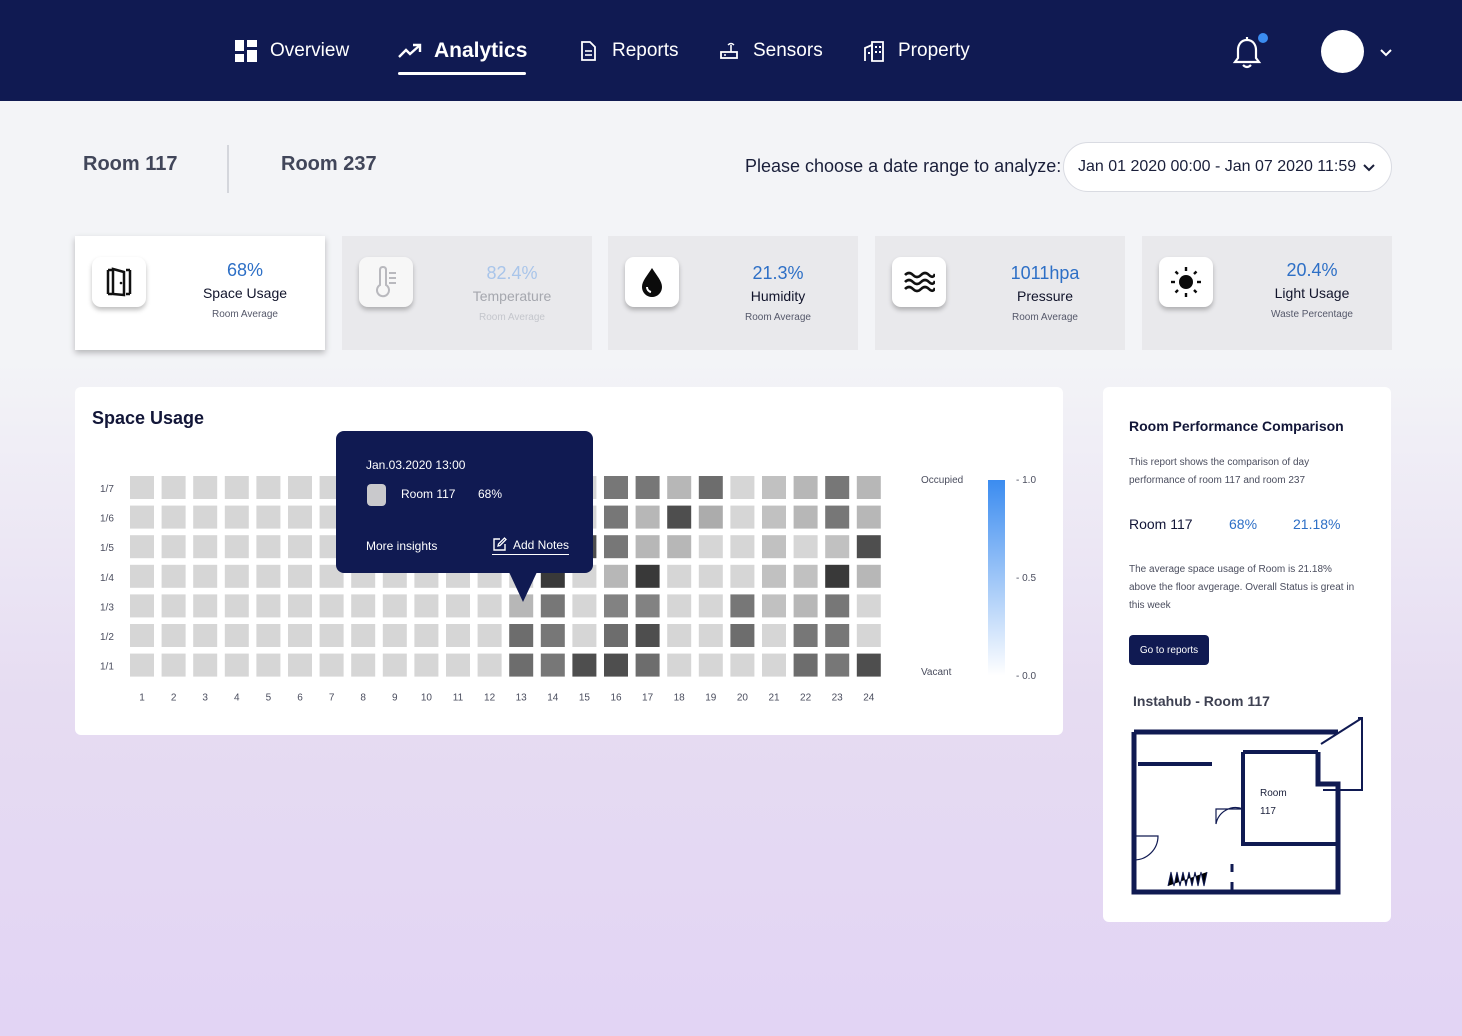  What do you see at coordinates (1248, 806) in the screenshot?
I see `floorplan-diagram: Room 117` at bounding box center [1248, 806].